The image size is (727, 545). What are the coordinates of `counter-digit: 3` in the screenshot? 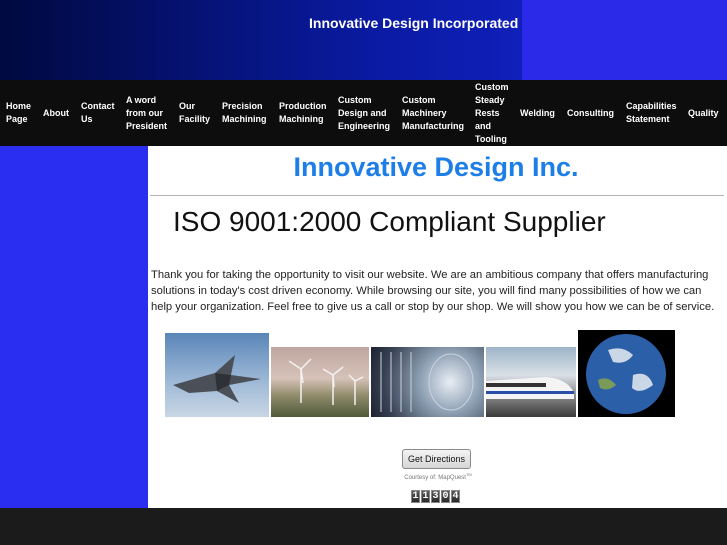 It's located at (435, 496).